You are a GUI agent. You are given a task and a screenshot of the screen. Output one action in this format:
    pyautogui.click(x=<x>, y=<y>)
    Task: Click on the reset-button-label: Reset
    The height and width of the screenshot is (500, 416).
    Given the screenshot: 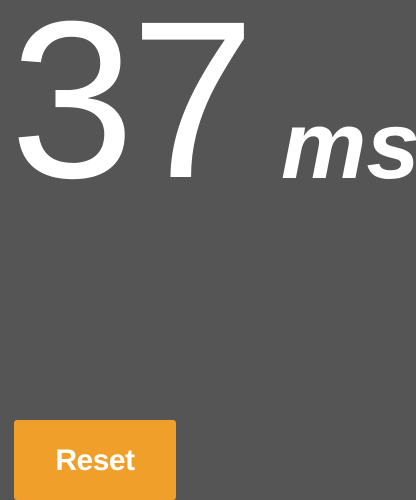 What is the action you would take?
    pyautogui.click(x=95, y=460)
    